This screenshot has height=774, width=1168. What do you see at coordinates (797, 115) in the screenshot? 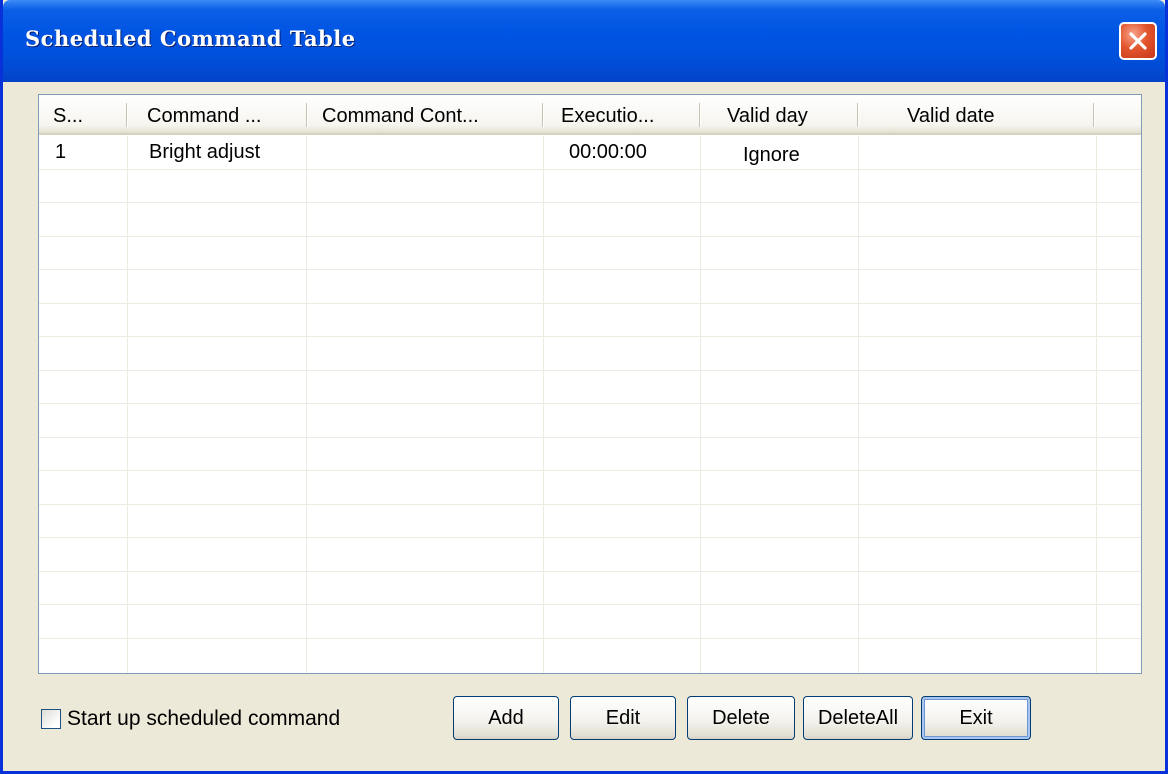
I see `column-header-valid-day: Valid day` at bounding box center [797, 115].